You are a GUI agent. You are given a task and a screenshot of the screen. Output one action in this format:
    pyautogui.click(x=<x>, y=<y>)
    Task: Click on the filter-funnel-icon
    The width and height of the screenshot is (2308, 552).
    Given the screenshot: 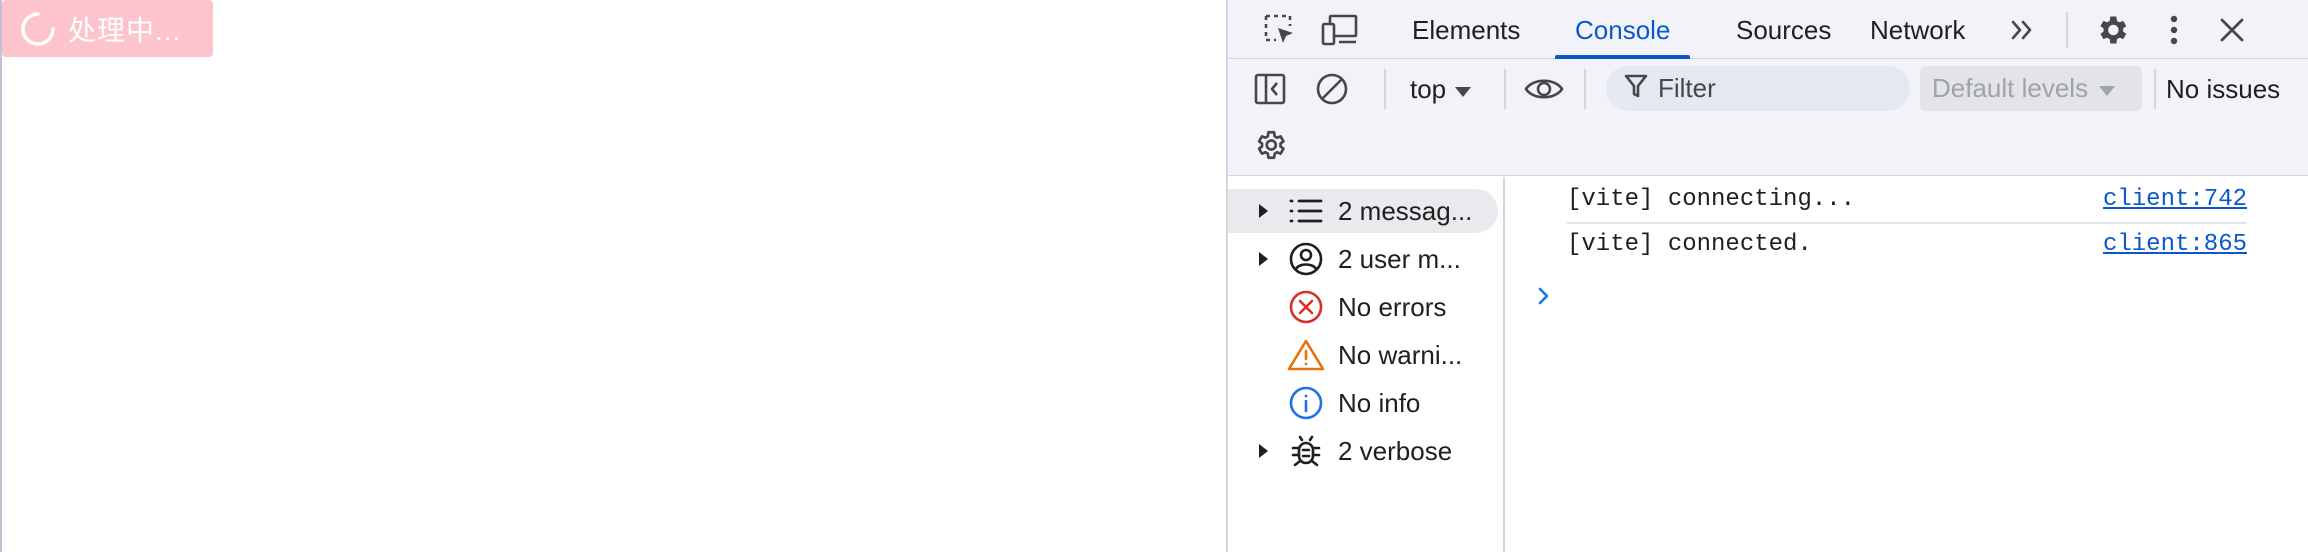 What is the action you would take?
    pyautogui.click(x=1636, y=88)
    